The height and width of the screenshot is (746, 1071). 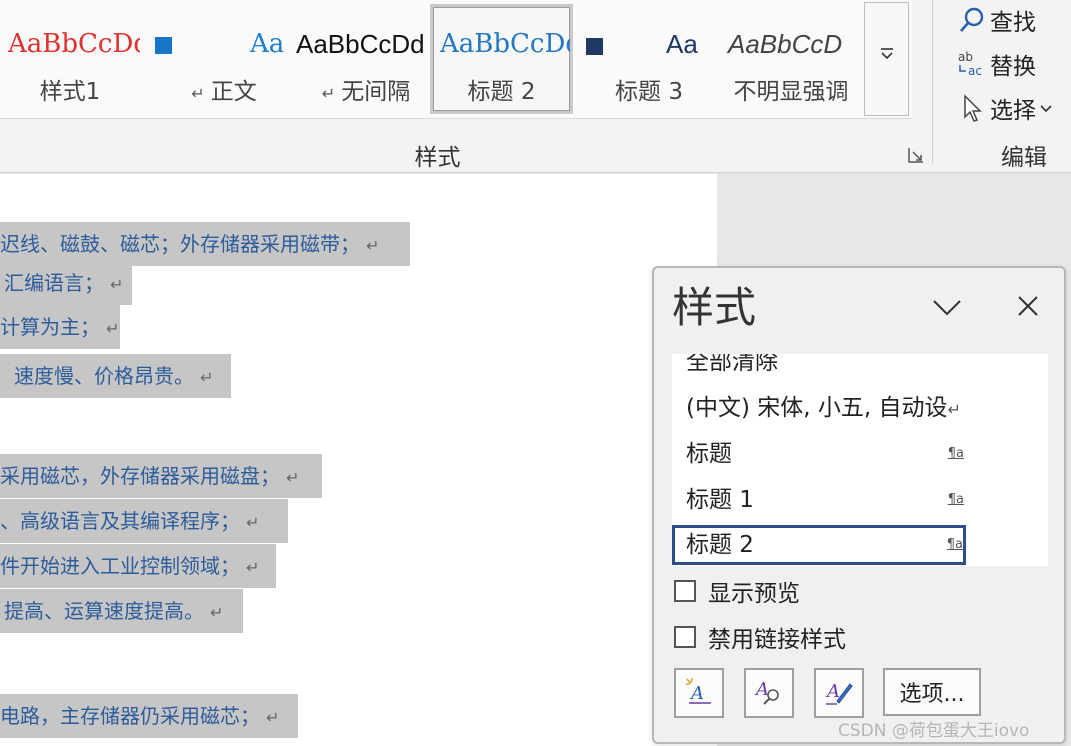 I want to click on style-tile-subtle-emphasis: AaBbCcD 不明显强调, so click(x=791, y=59).